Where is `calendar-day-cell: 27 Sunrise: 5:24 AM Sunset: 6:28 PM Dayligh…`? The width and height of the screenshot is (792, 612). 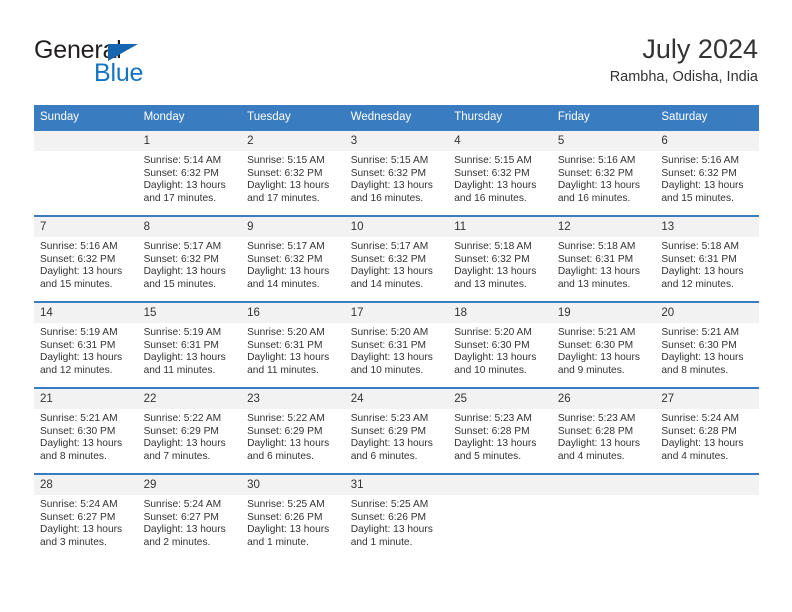
calendar-day-cell: 27 Sunrise: 5:24 AM Sunset: 6:28 PM Dayligh… is located at coordinates (707, 430).